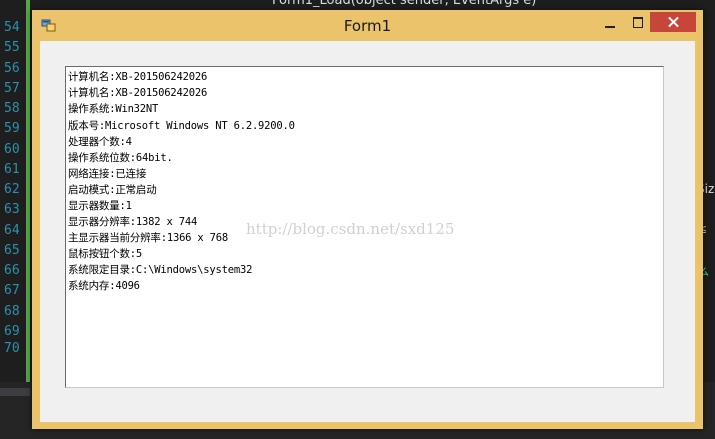 The height and width of the screenshot is (439, 715). Describe the element at coordinates (160, 270) in the screenshot. I see `info-line: 系统限定目录:C:\Windows\system32` at that location.